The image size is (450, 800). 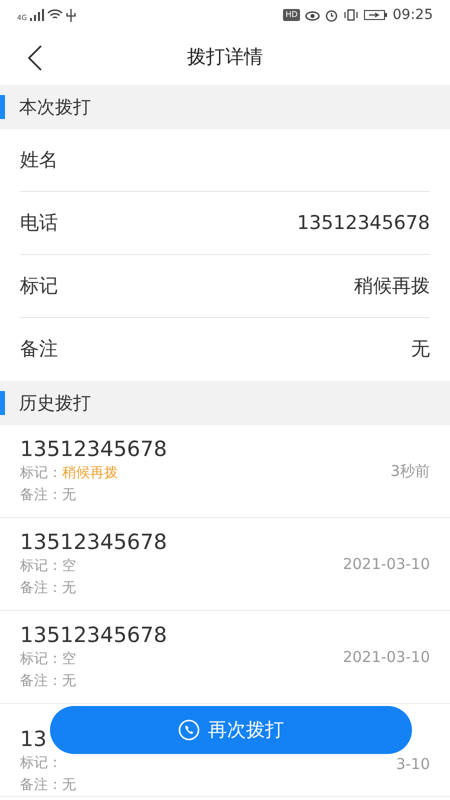 I want to click on call-time: 3-10, so click(x=413, y=764).